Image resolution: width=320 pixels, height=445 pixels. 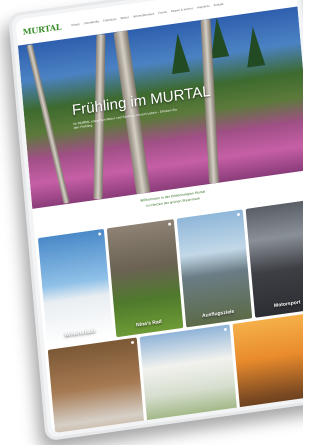 What do you see at coordinates (214, 268) in the screenshot?
I see `tile-ausflugsziele: Ausflugsziele` at bounding box center [214, 268].